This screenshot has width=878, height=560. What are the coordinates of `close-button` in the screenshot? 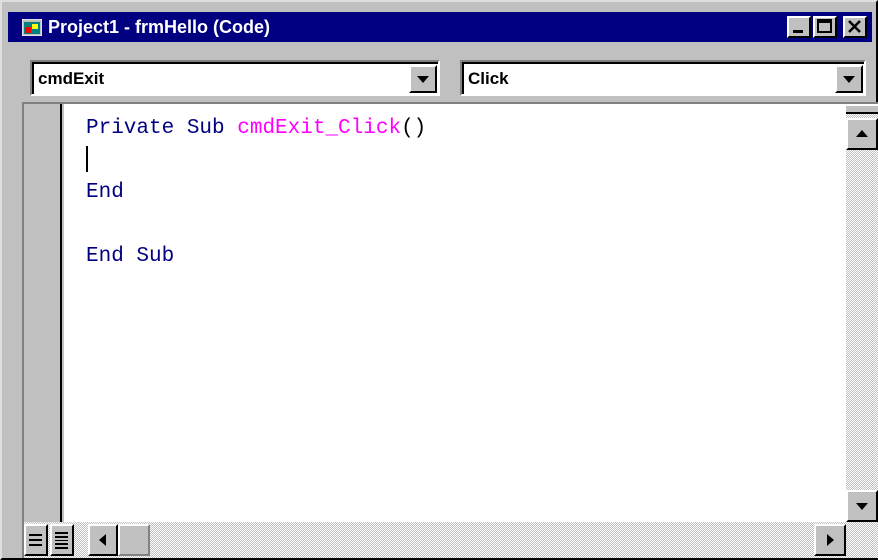 It's located at (855, 27).